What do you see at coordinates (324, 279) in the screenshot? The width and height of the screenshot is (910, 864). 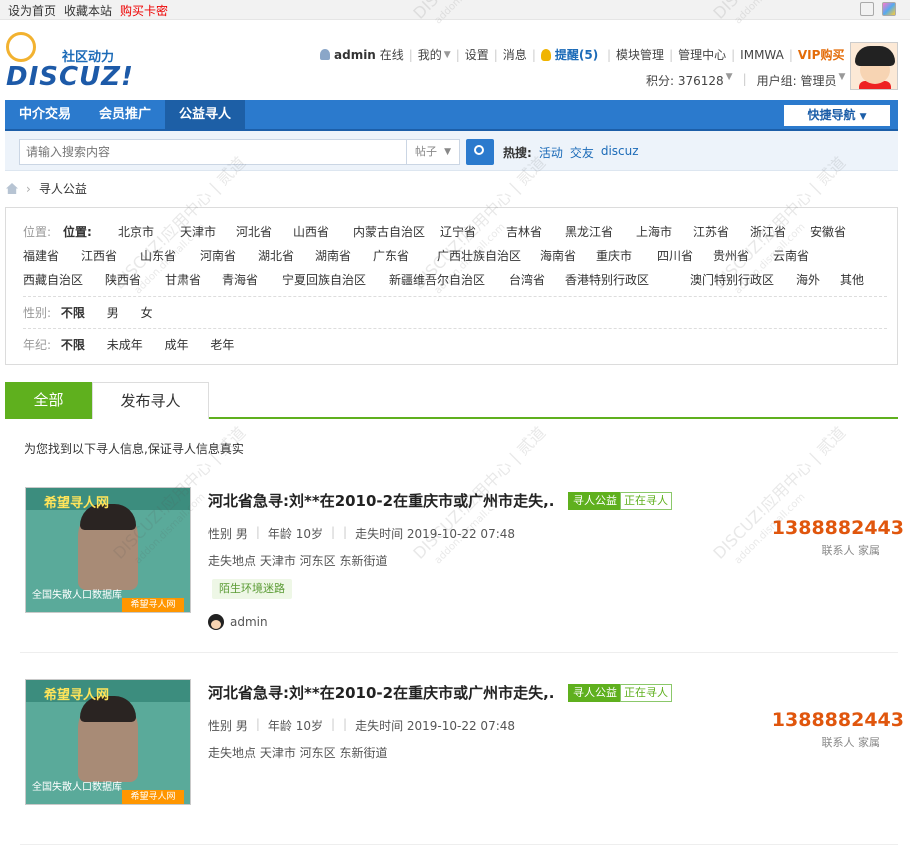 I see `location-option: 宁夏回族自治区` at bounding box center [324, 279].